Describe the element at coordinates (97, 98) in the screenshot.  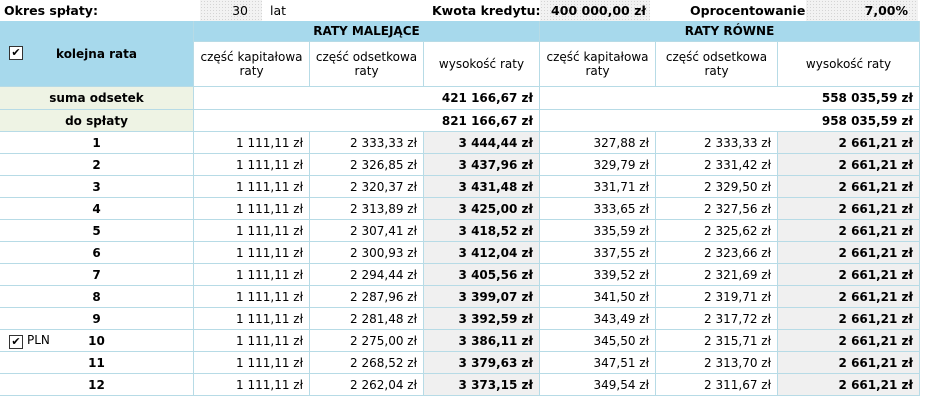
I see `sum-interest-label: suma odsetek` at that location.